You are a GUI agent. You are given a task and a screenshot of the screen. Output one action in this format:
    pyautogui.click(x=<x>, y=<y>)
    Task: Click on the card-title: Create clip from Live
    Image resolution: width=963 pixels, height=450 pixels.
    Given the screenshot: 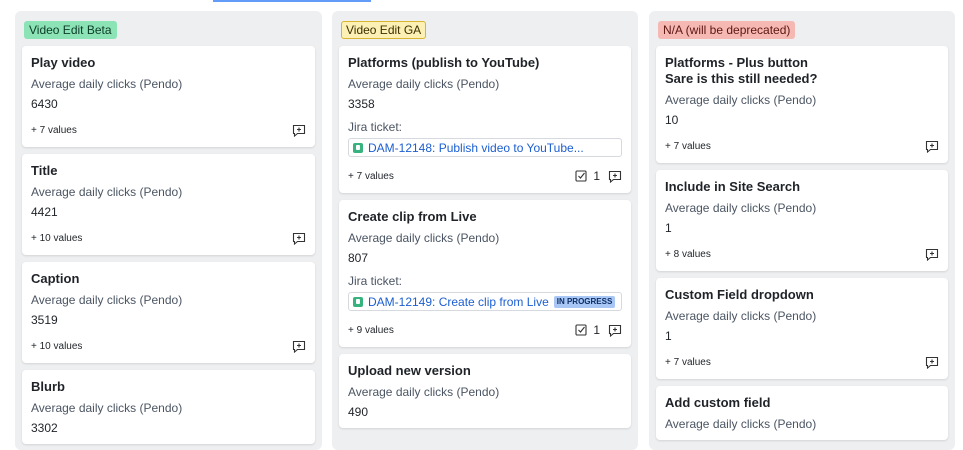 What is the action you would take?
    pyautogui.click(x=412, y=216)
    